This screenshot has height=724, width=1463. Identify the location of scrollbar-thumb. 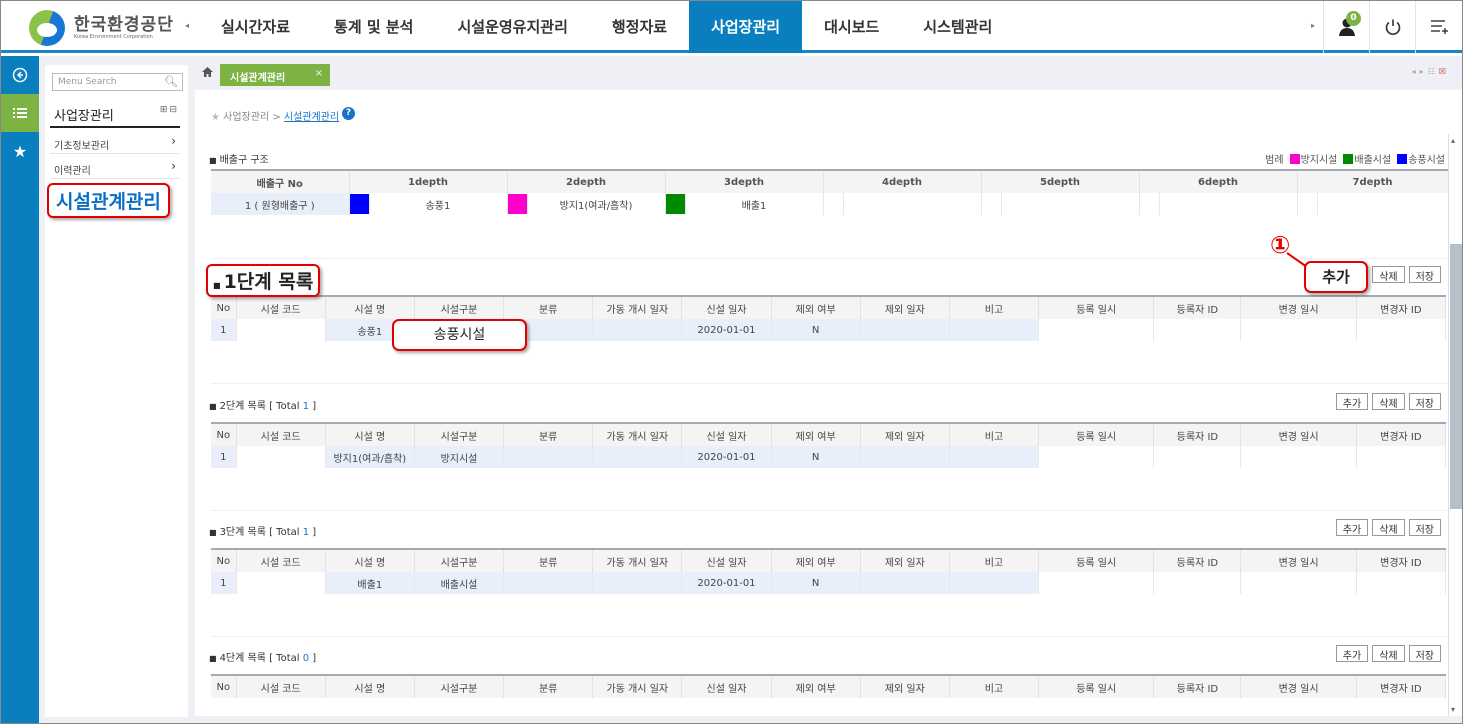
(1456, 376).